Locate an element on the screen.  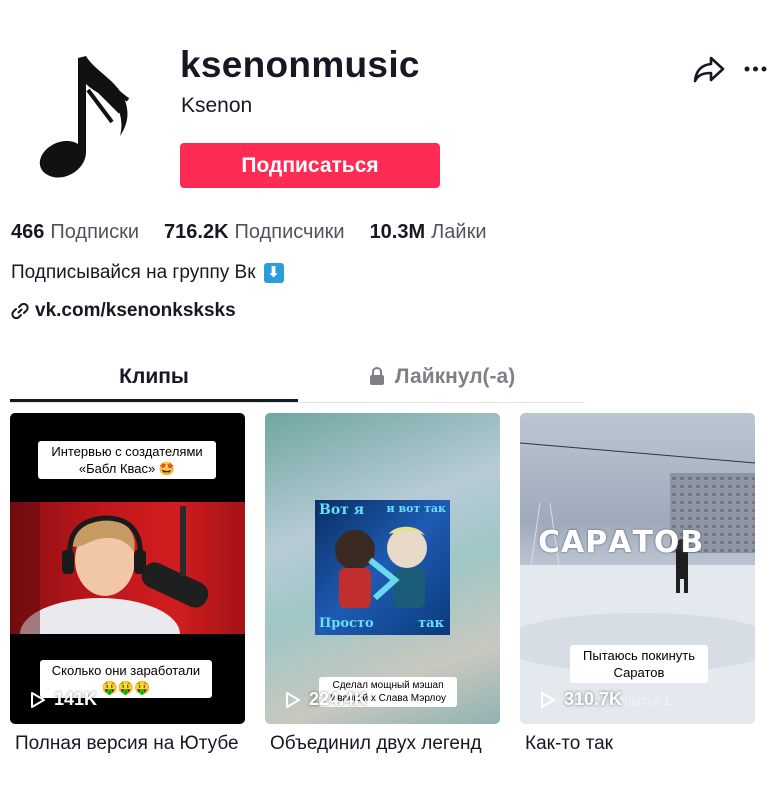
cover-text: Просто is located at coordinates (346, 623).